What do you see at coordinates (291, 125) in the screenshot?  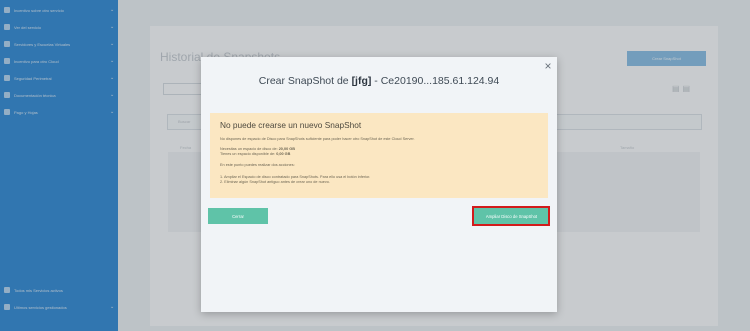 I see `warning-heading: No puede crearse un nuevo SnapShot` at bounding box center [291, 125].